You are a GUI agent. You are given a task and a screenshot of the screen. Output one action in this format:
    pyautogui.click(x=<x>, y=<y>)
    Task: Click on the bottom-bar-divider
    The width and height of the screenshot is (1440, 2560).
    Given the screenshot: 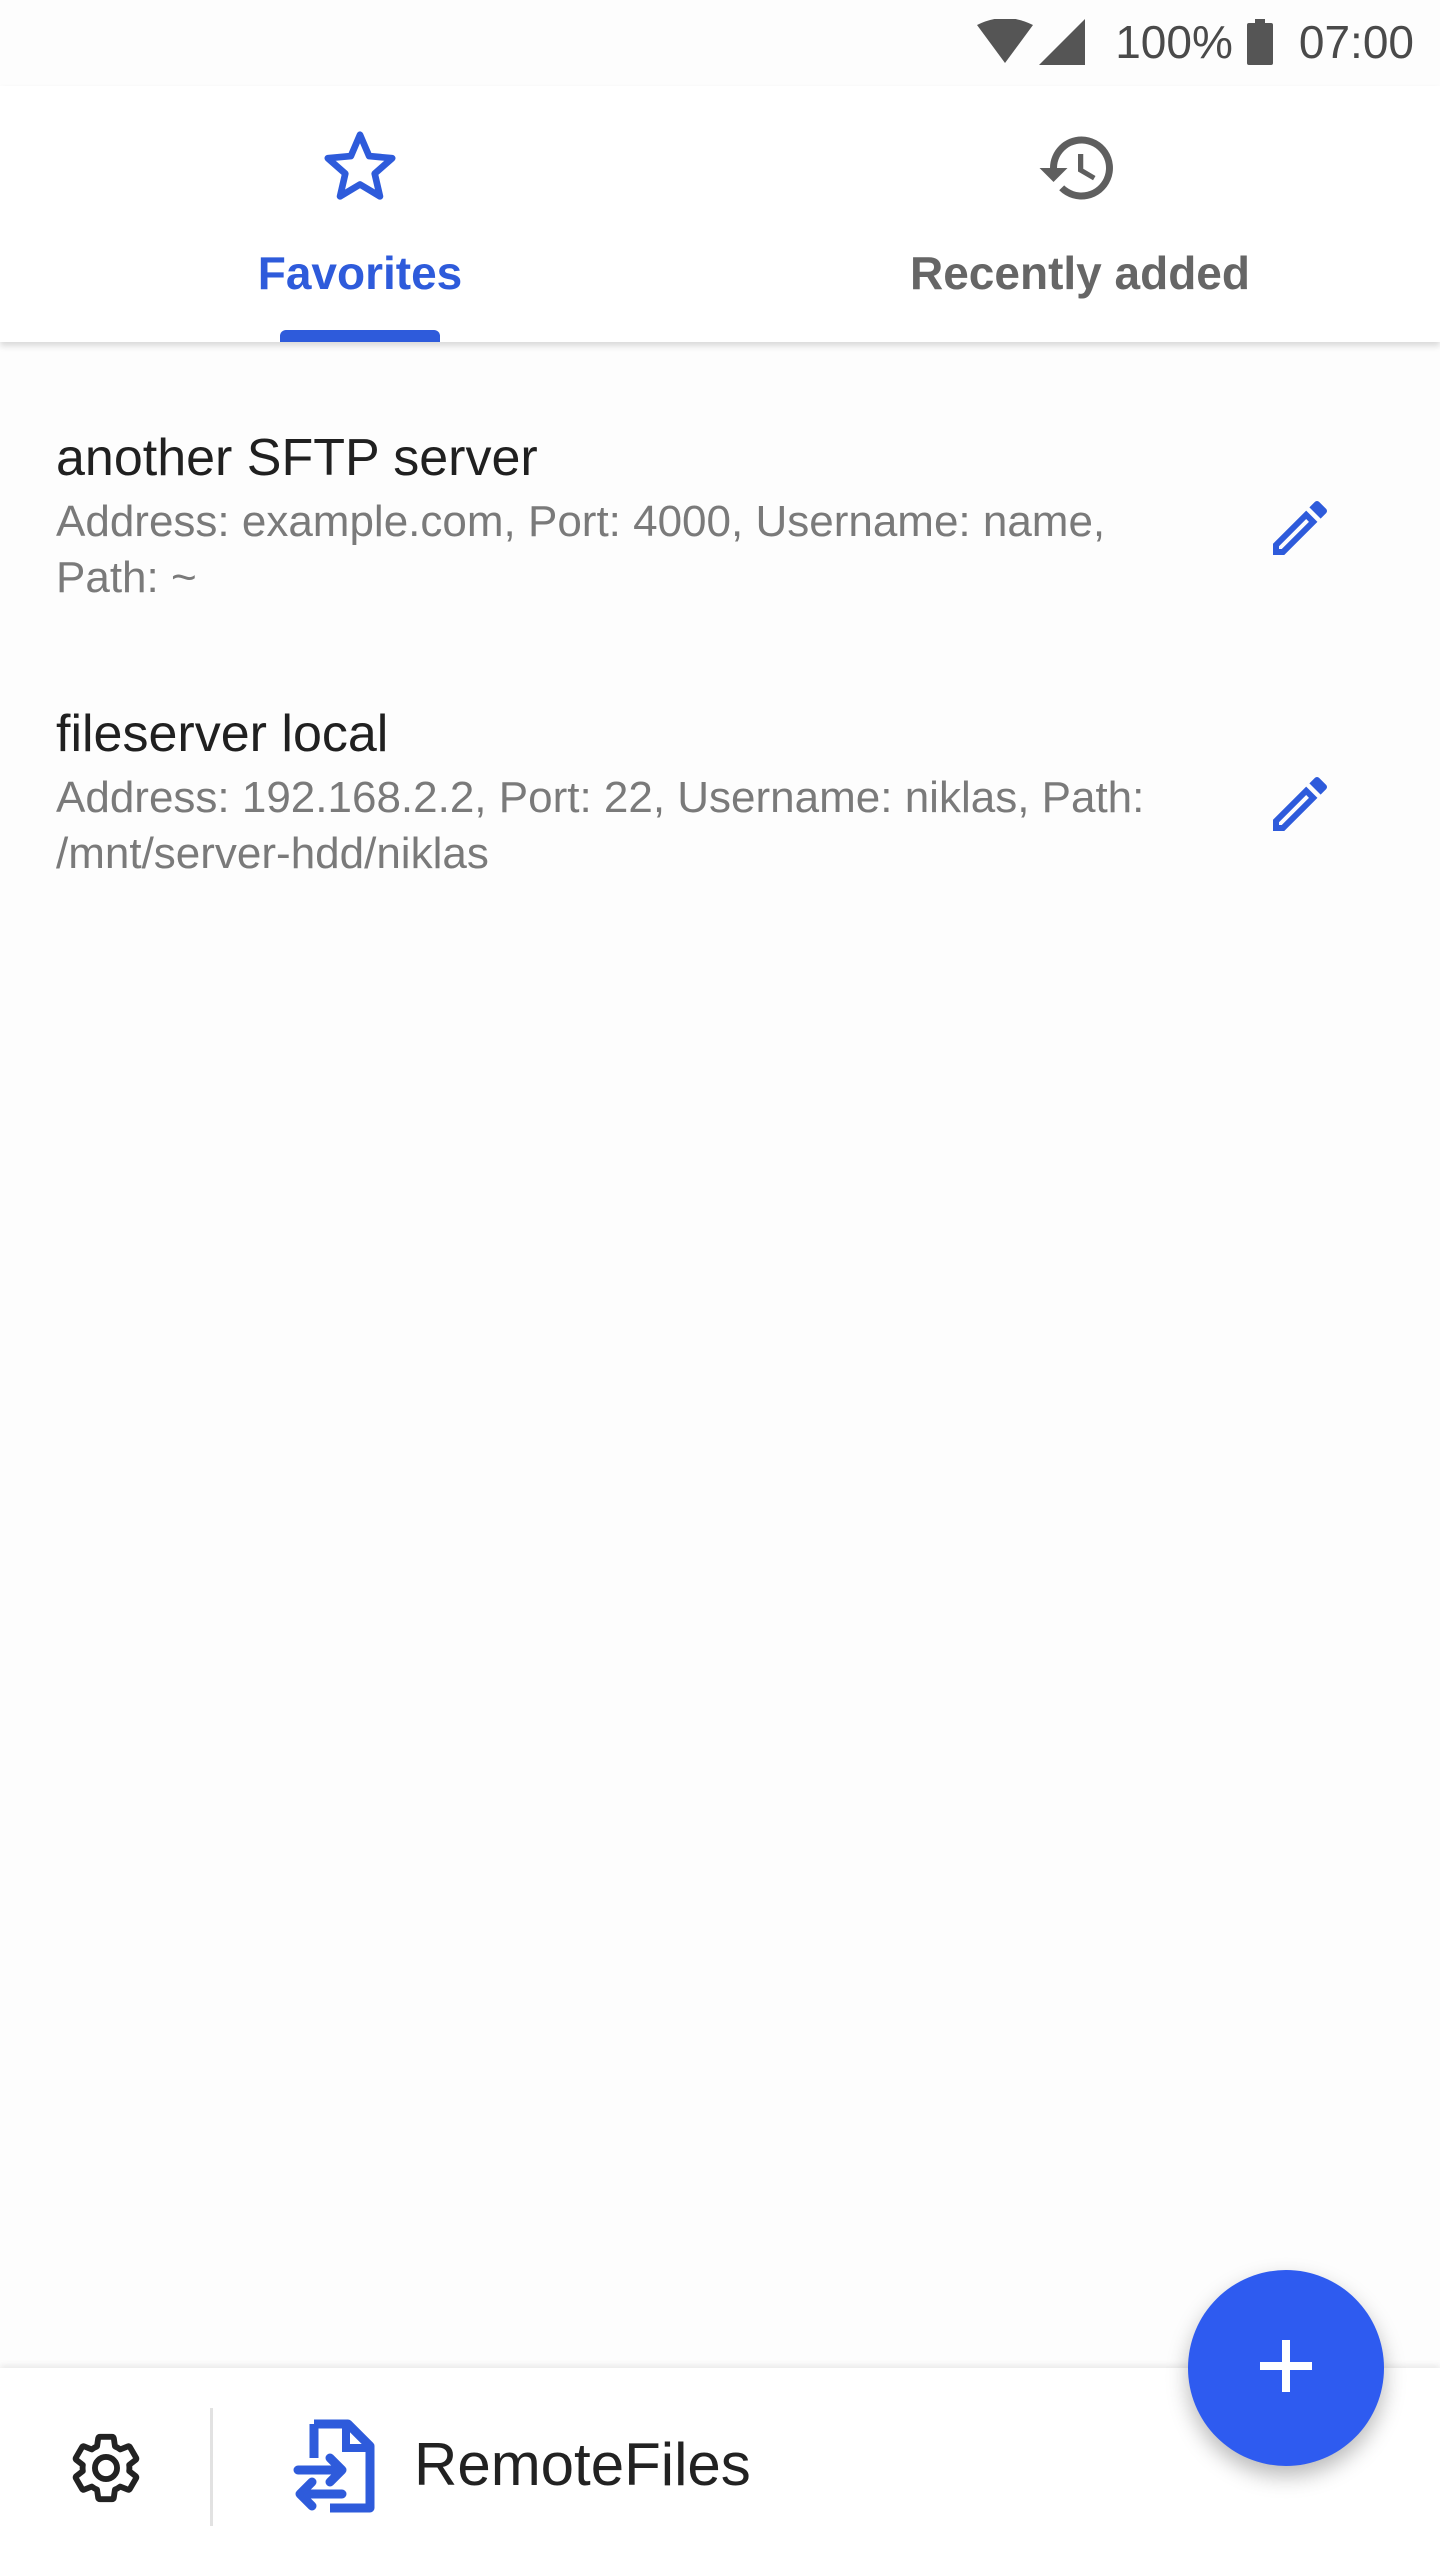 What is the action you would take?
    pyautogui.click(x=211, y=2467)
    